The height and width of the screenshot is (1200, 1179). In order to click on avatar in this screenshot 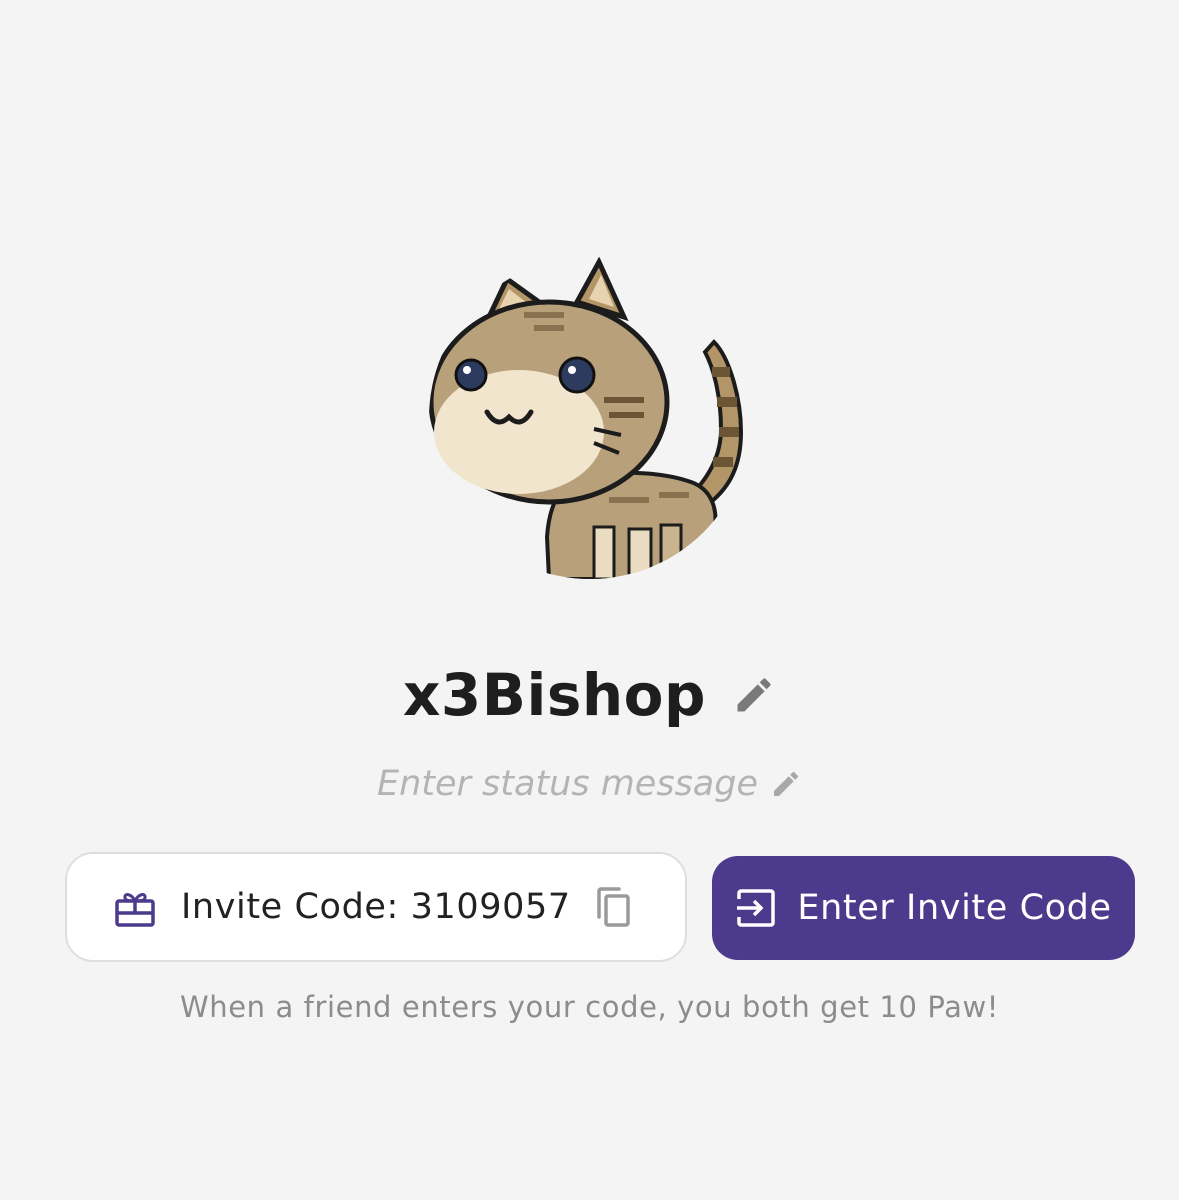, I will do `click(590, 418)`.